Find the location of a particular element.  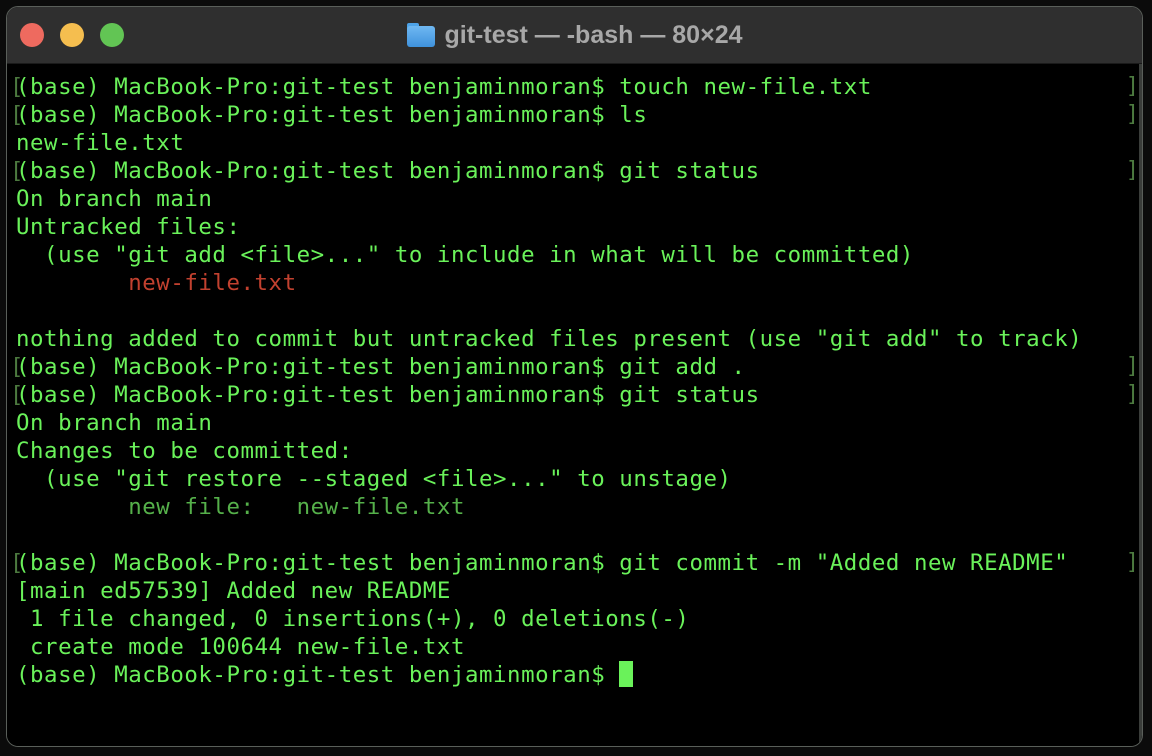

output-text: Untracked files: is located at coordinates (128, 227).